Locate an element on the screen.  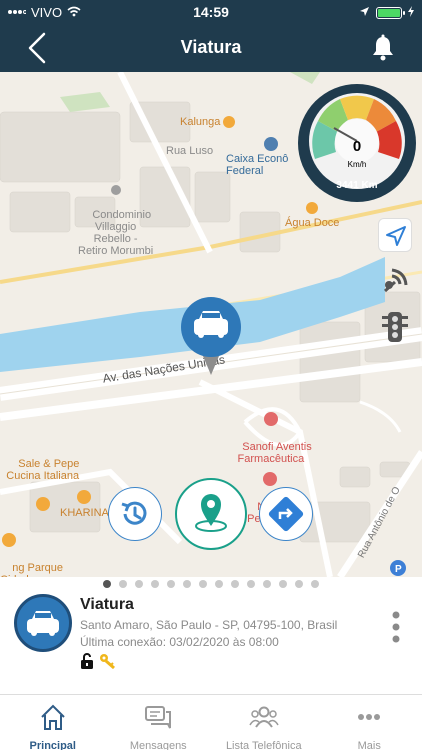
poi-agua-doce: Água Doce is located at coordinates (312, 215).